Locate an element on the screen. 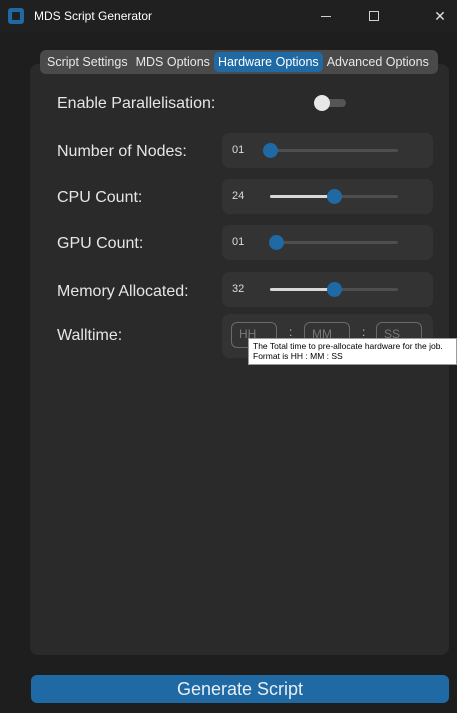  gpu-slider-knob is located at coordinates (277, 242).